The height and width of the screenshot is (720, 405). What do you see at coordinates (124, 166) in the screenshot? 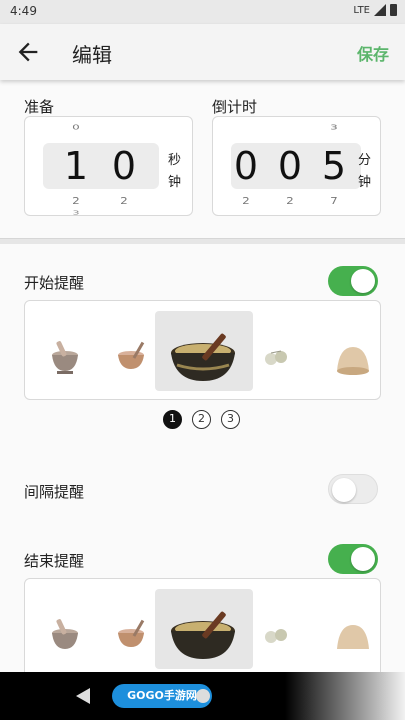
I see `prepare-digit-ones: 0 2` at bounding box center [124, 166].